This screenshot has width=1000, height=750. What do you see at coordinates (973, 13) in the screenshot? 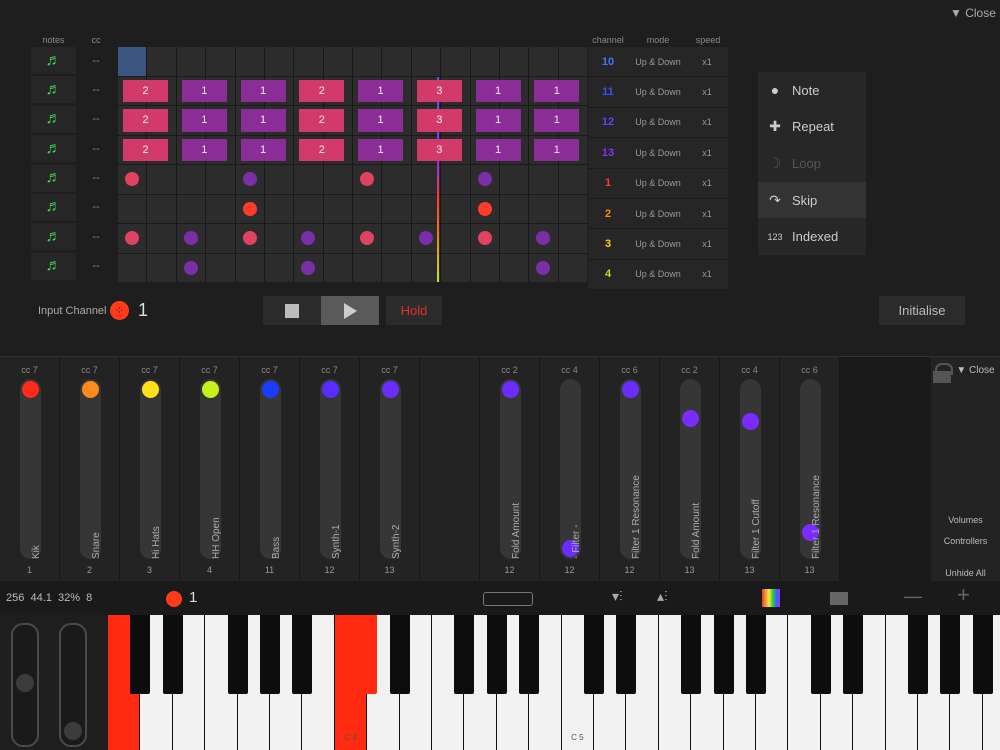
I see `close-sequencer-button: ▼ Close` at bounding box center [973, 13].